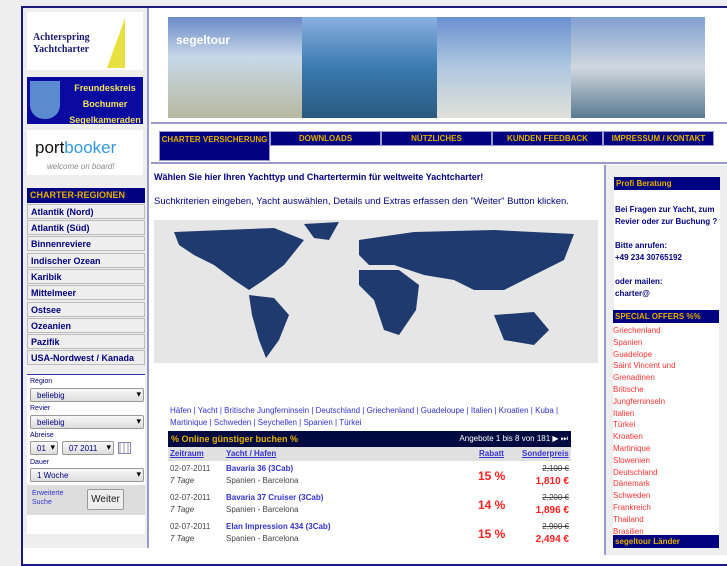 The image size is (727, 566). Describe the element at coordinates (555, 468) in the screenshot. I see `row-old-price: 2,100 €` at that location.